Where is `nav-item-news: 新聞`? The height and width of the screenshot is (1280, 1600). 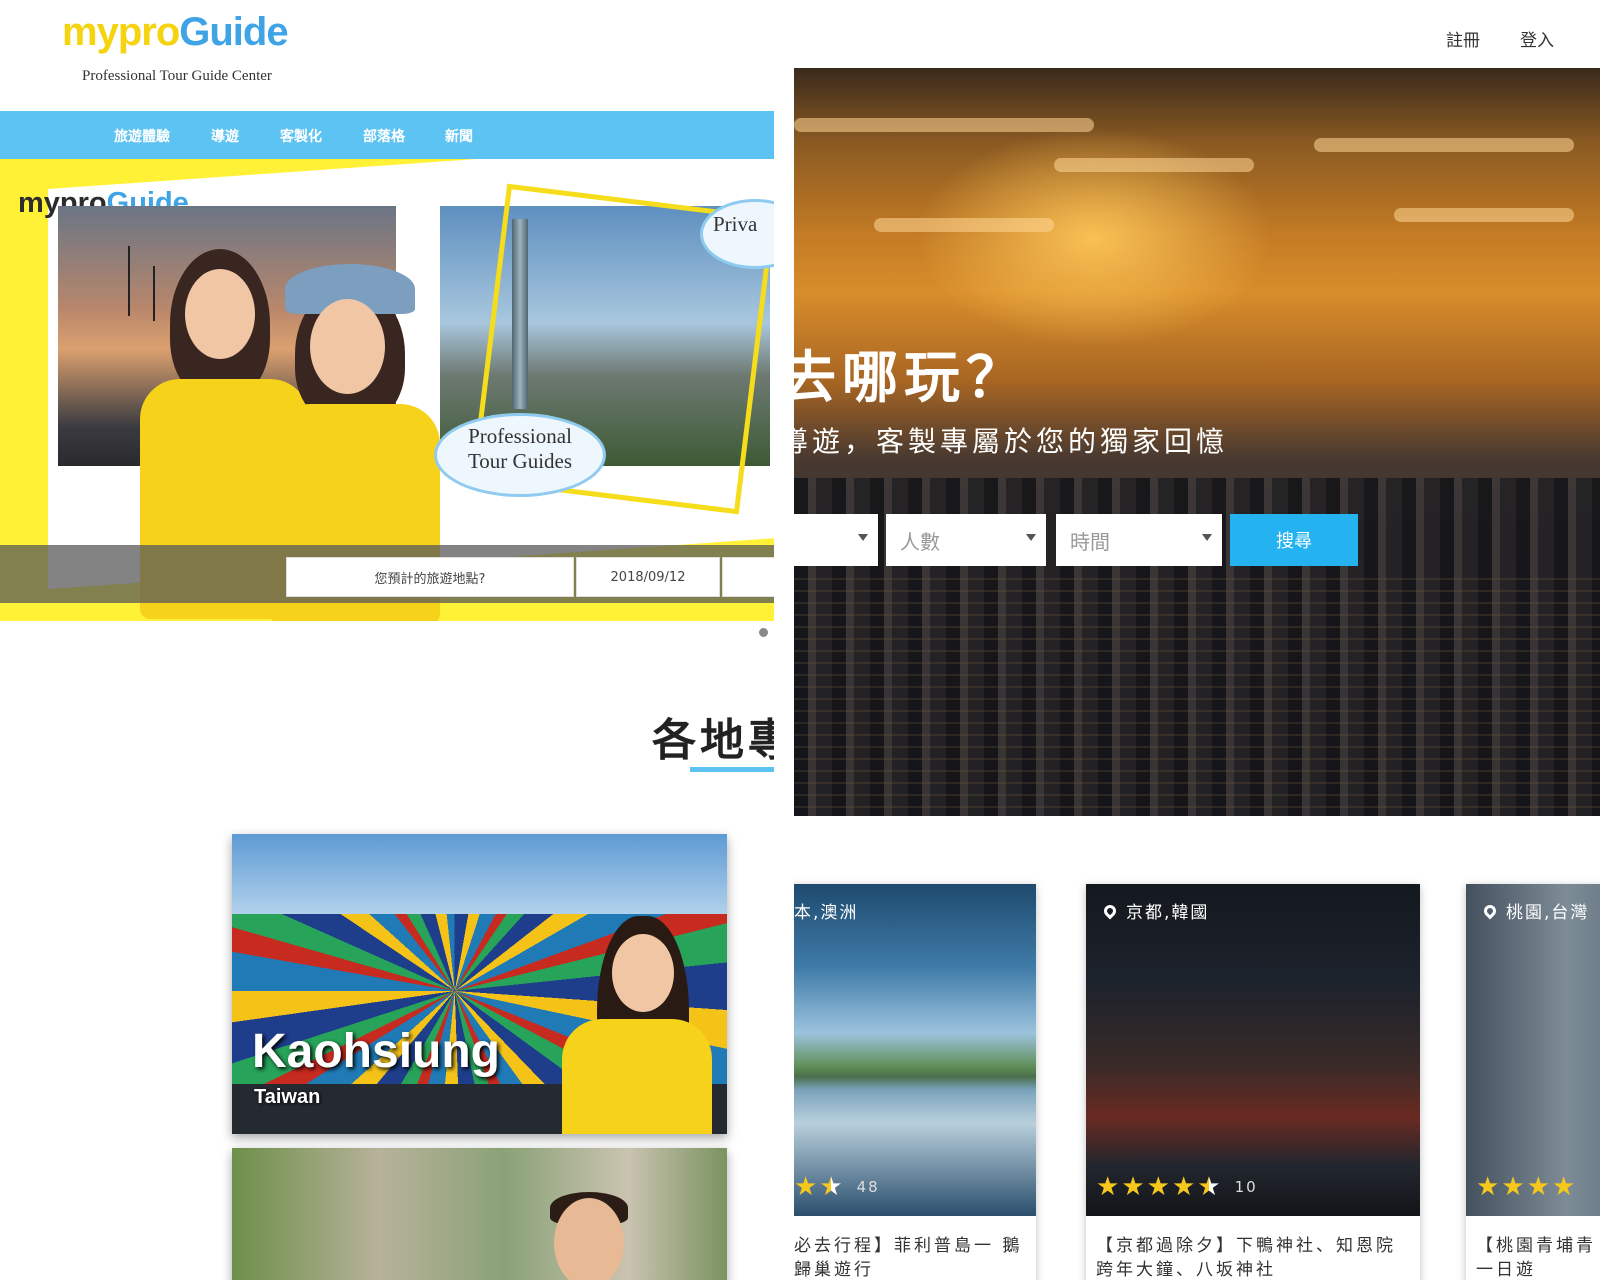
nav-item-news: 新聞 is located at coordinates (459, 136).